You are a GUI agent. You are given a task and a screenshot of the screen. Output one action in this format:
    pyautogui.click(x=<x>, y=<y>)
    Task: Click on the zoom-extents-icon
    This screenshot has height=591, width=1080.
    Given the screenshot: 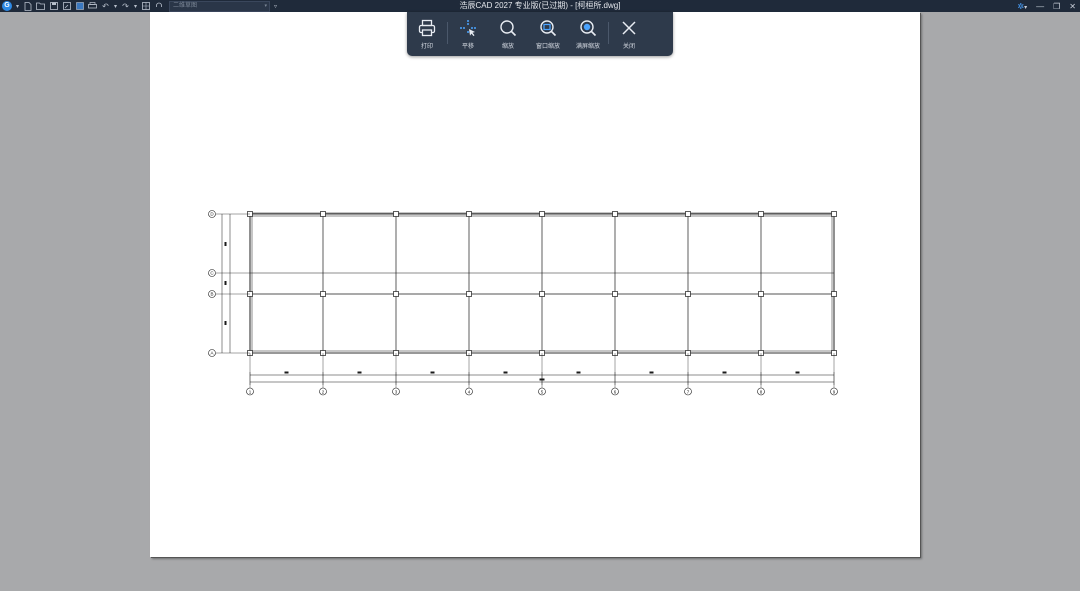 What is the action you would take?
    pyautogui.click(x=588, y=28)
    